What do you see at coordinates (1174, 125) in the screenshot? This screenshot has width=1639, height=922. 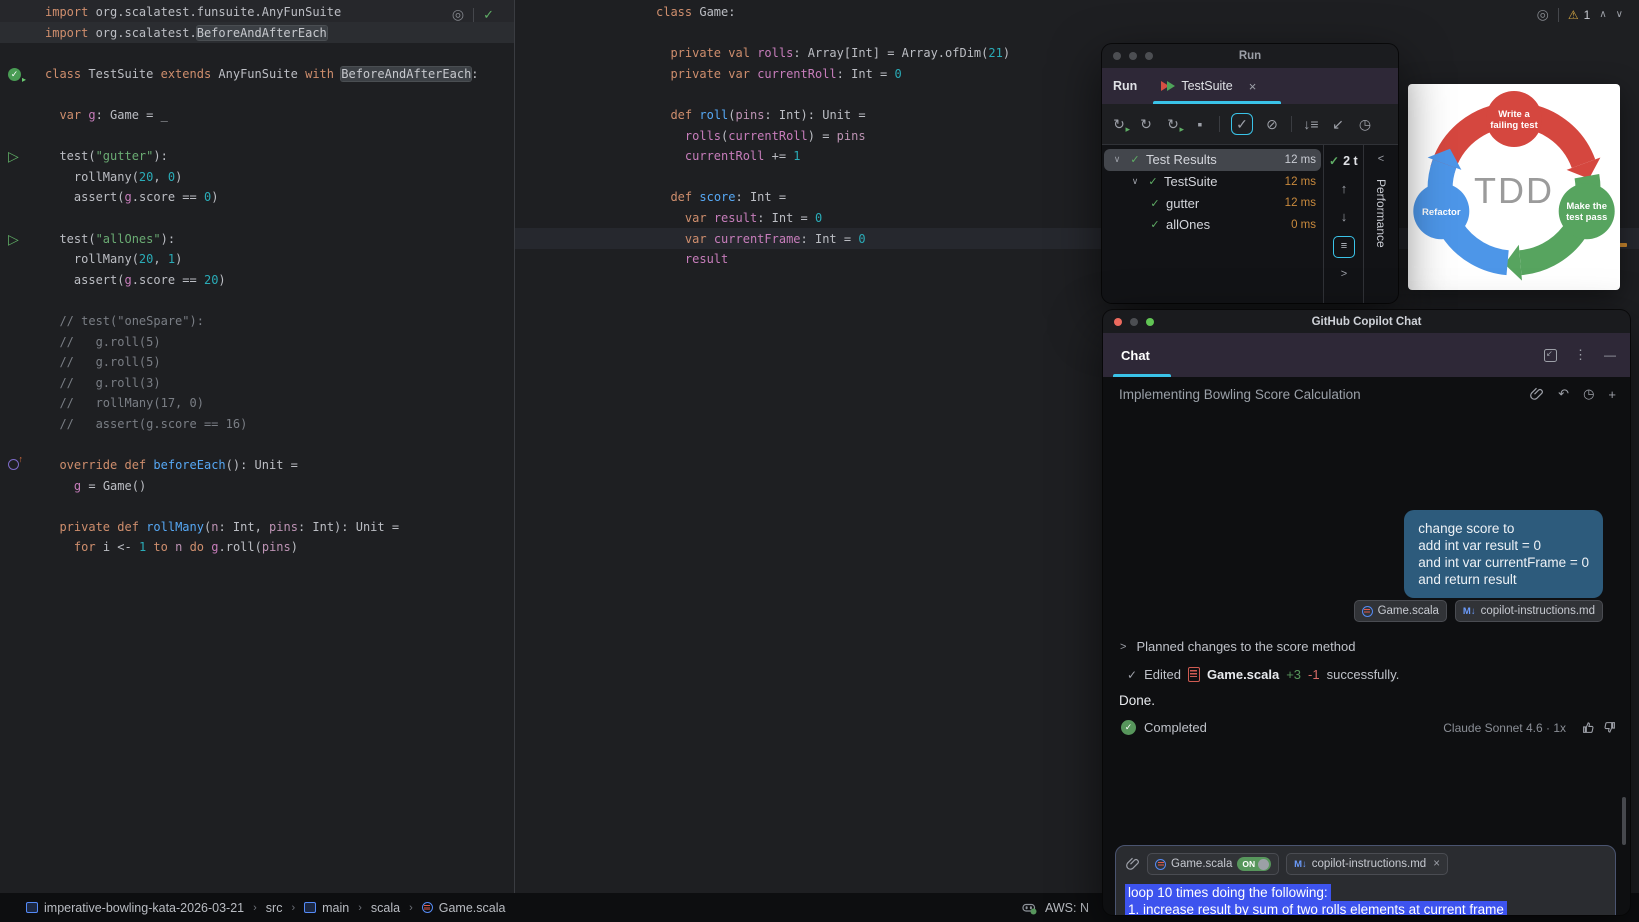 I see `resume-icon: ↻` at bounding box center [1174, 125].